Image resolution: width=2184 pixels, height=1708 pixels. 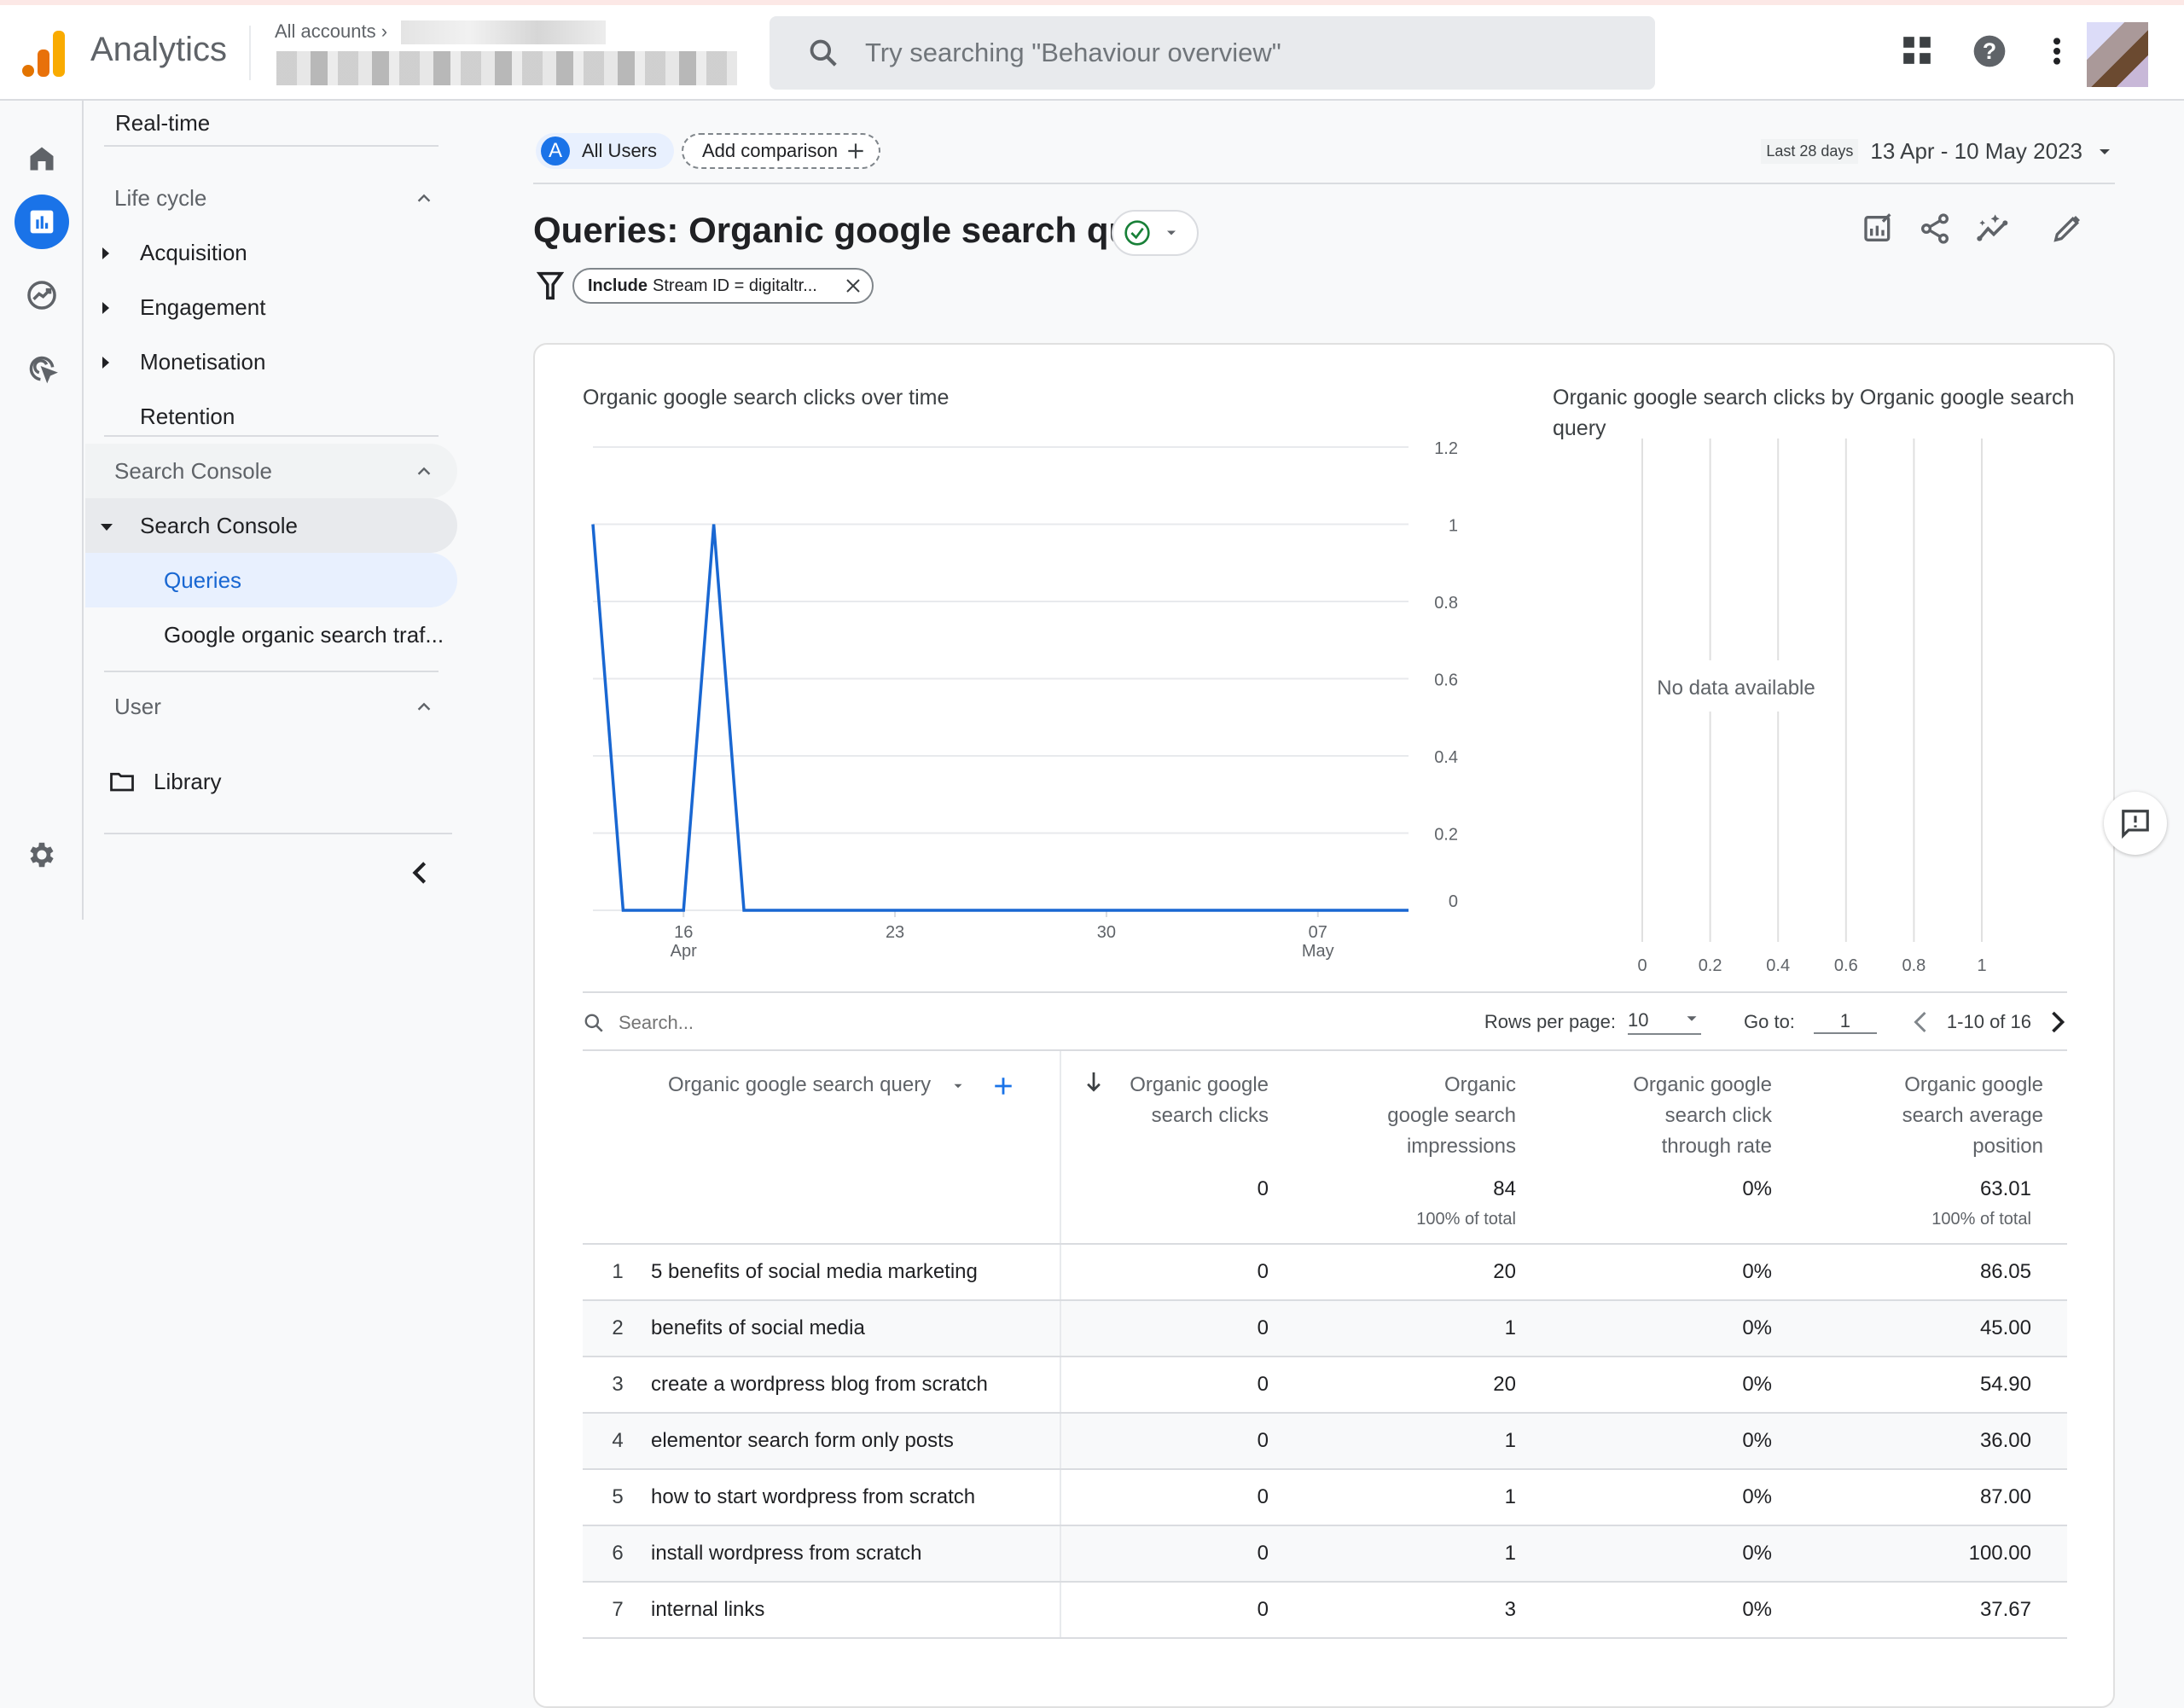 I want to click on line-chart: 0 0.2 0.4 0.6 0.8 1 1.2 16Apr 23 30 07May, so click(x=1000, y=712).